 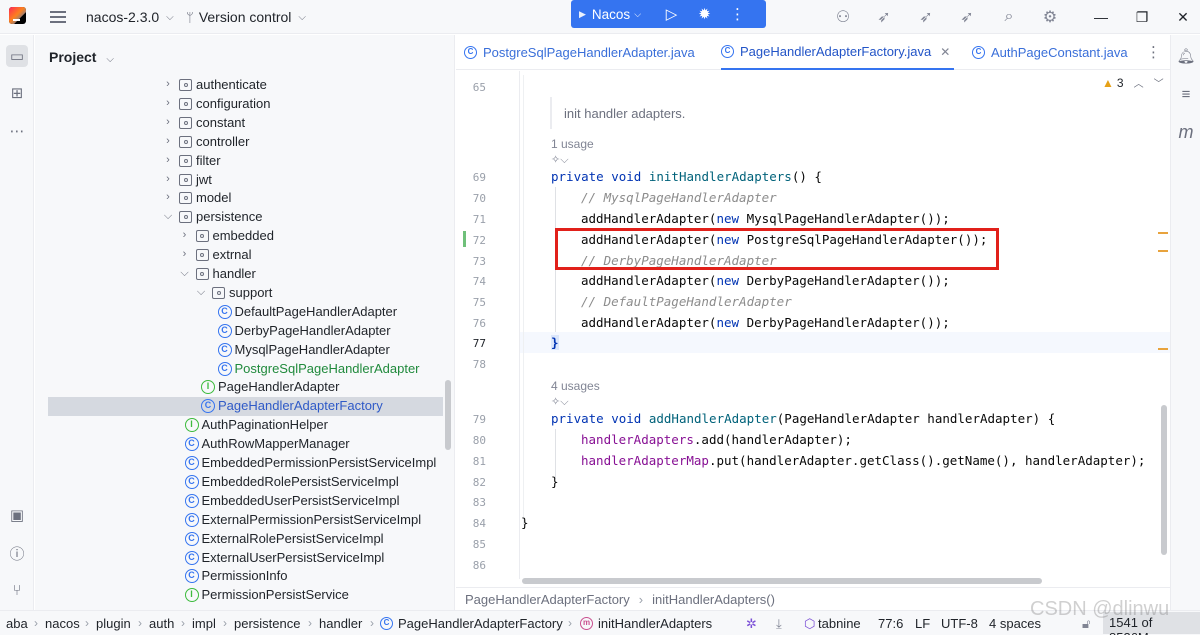 I want to click on close-tab-icon: ✕, so click(x=945, y=52).